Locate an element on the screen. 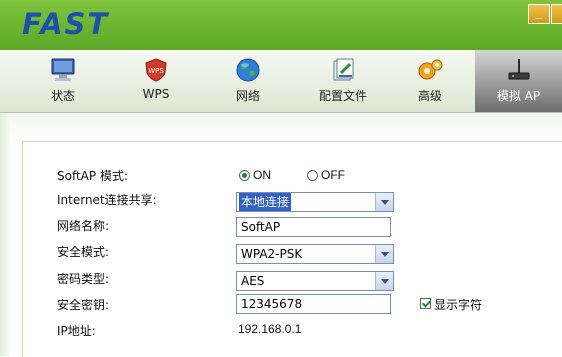 This screenshot has height=357, width=562. security-key-input: 12345678 is located at coordinates (313, 304).